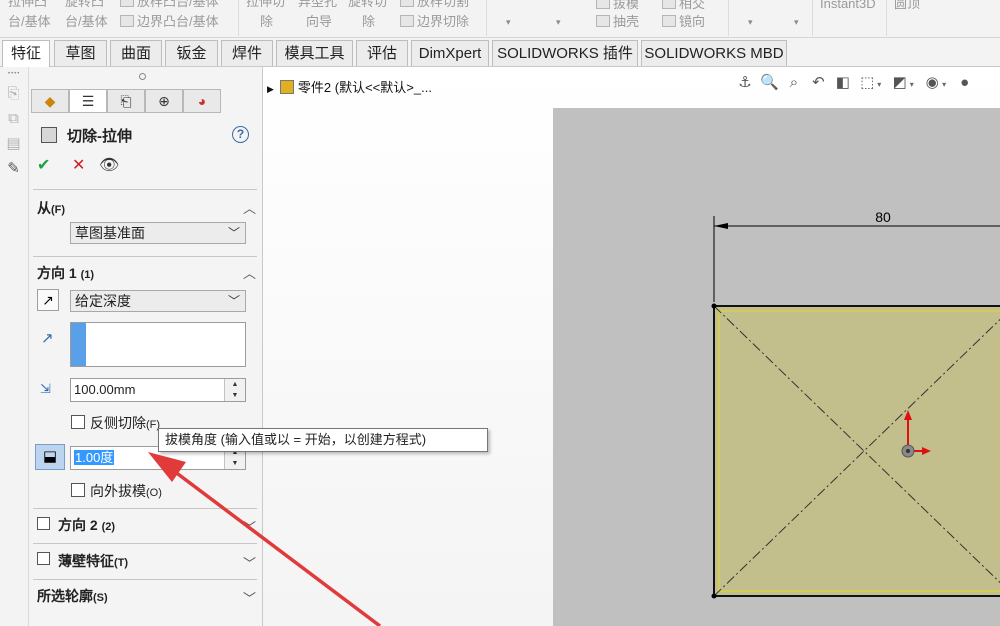  What do you see at coordinates (617, 22) in the screenshot?
I see `ribbon-shell: 抽壳` at bounding box center [617, 22].